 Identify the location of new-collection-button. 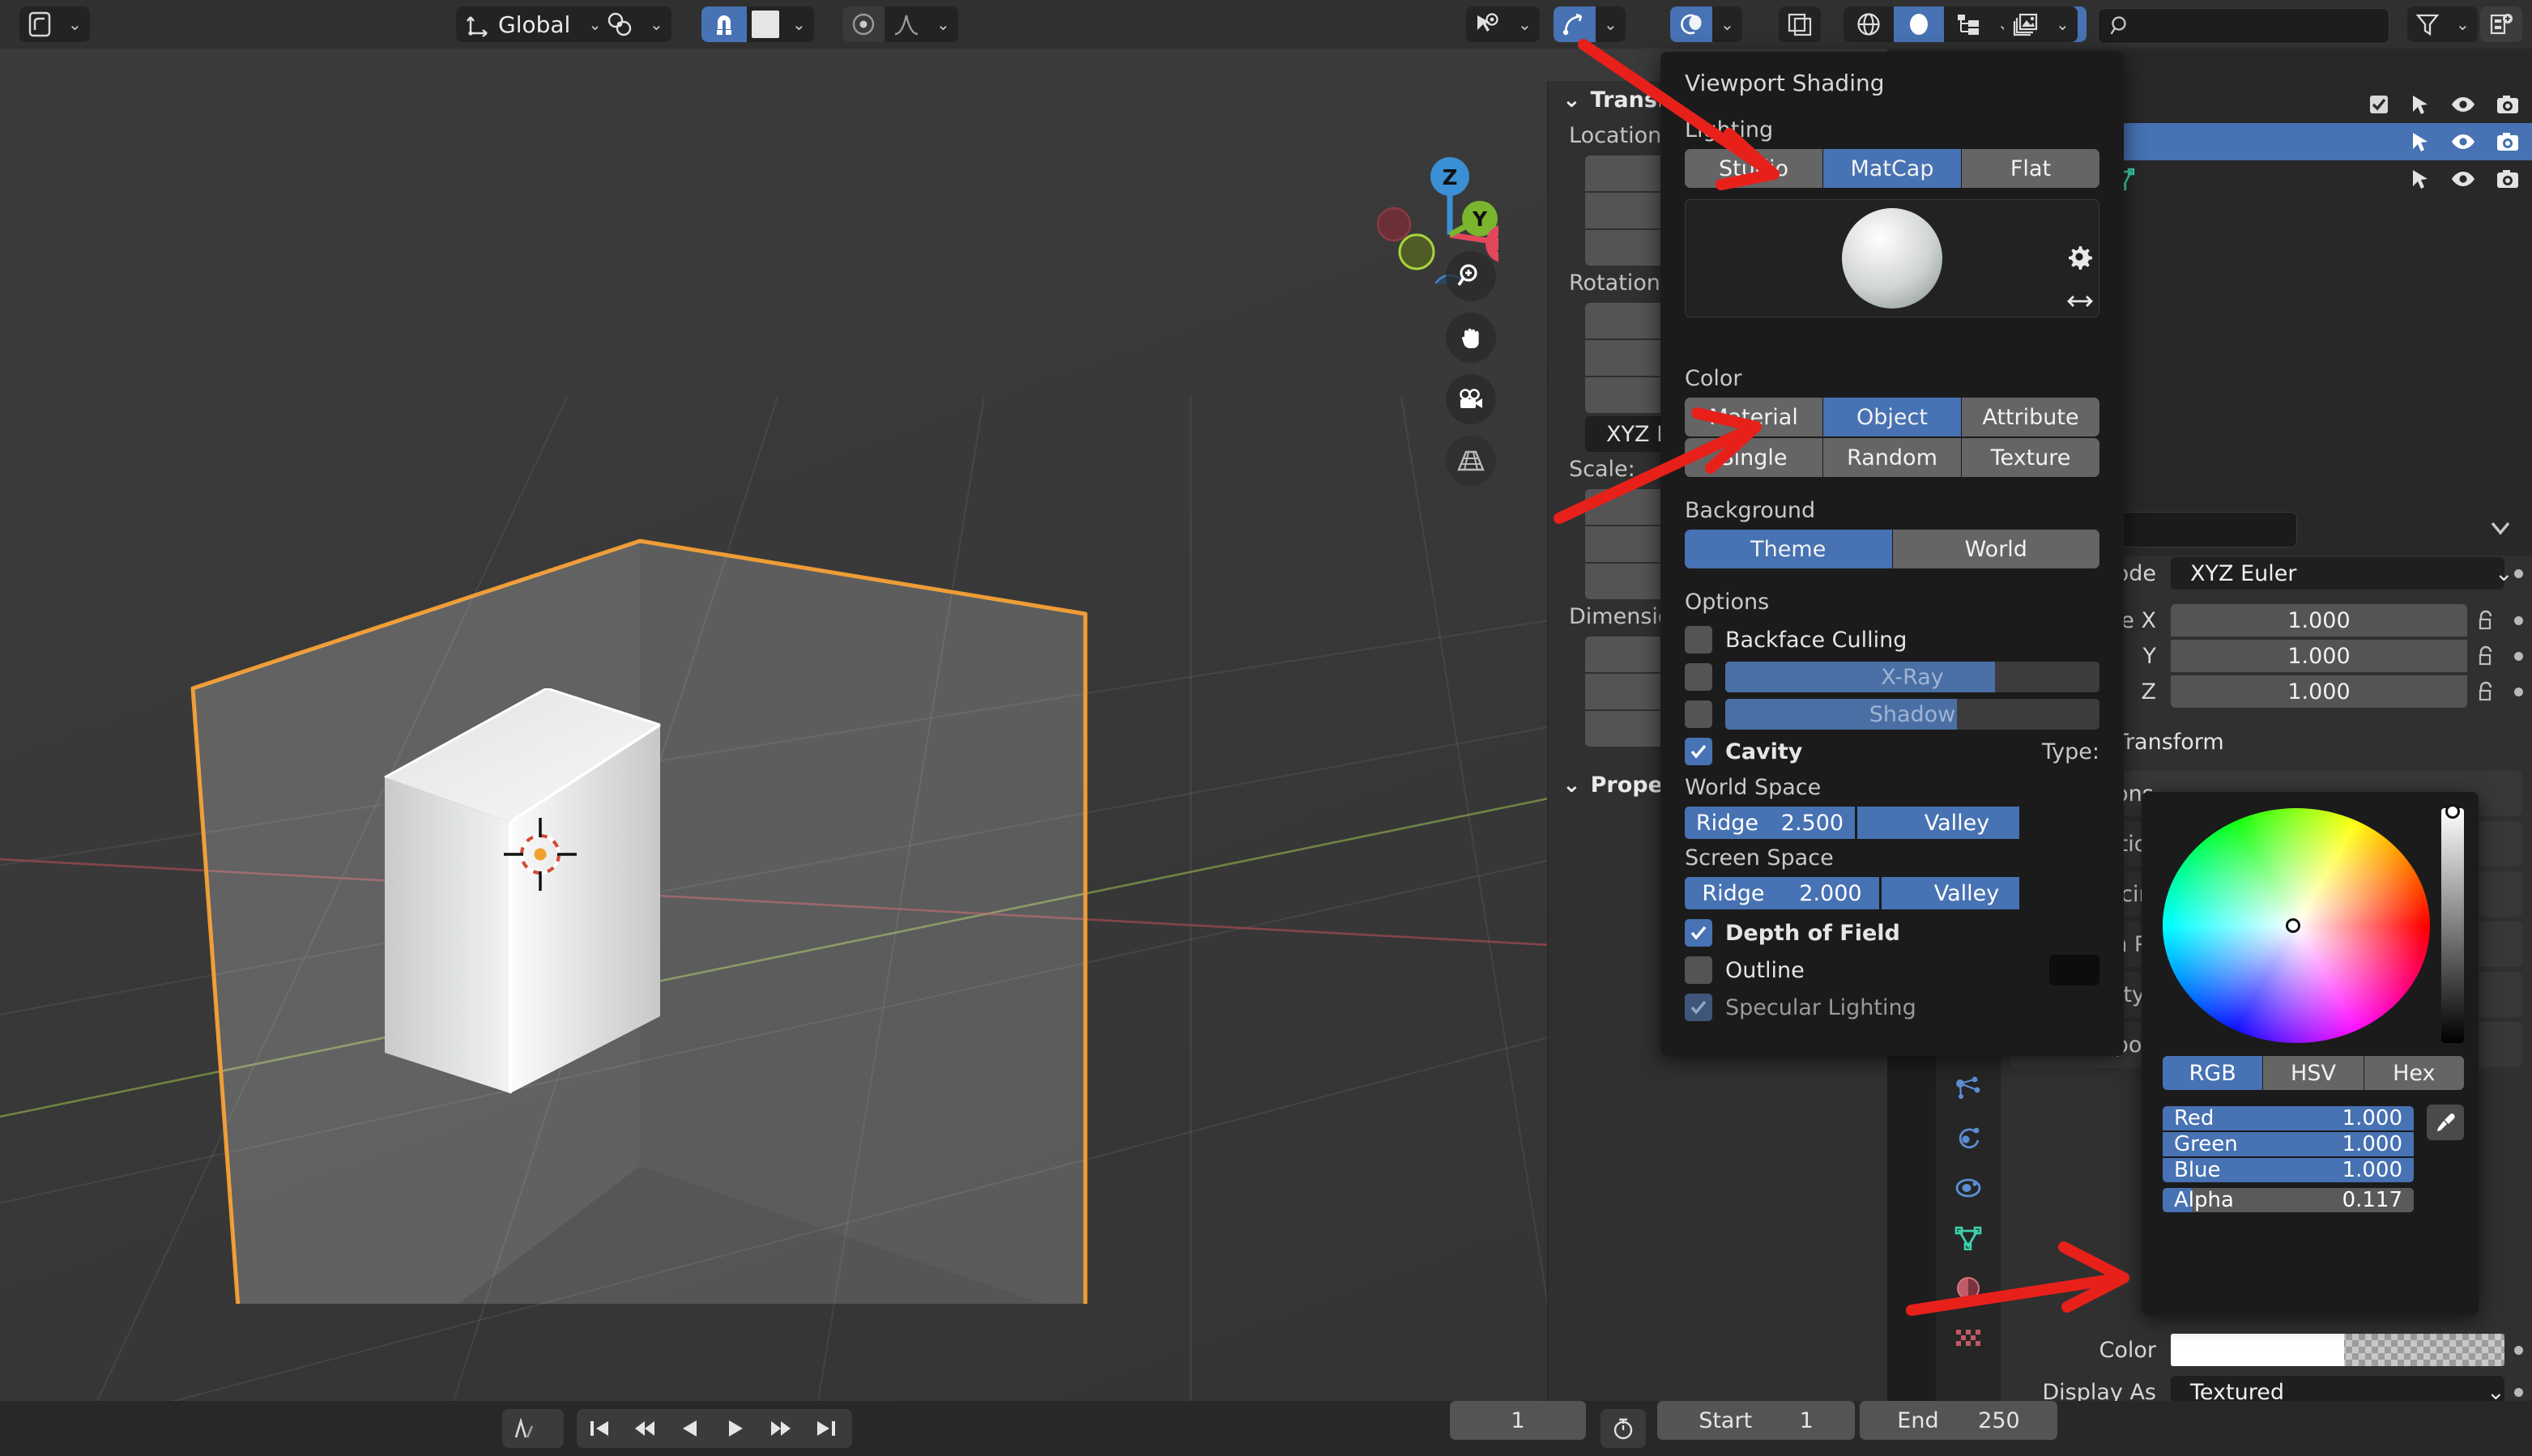
(2501, 24).